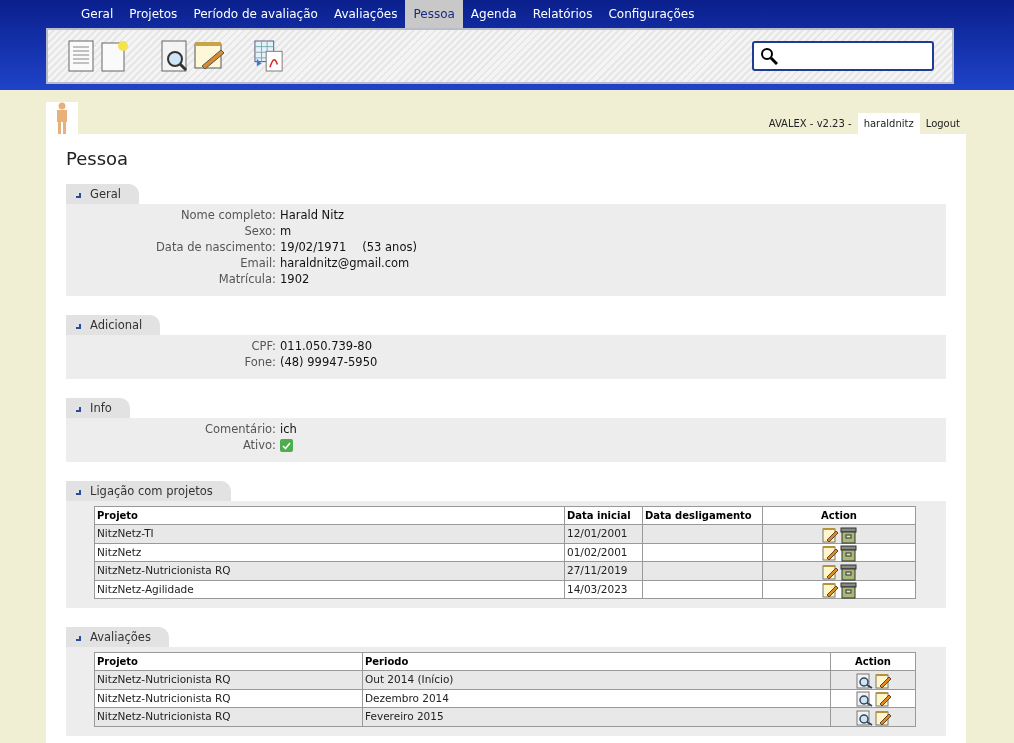 This screenshot has height=743, width=1014. I want to click on nav-tab: Agenda, so click(493, 14).